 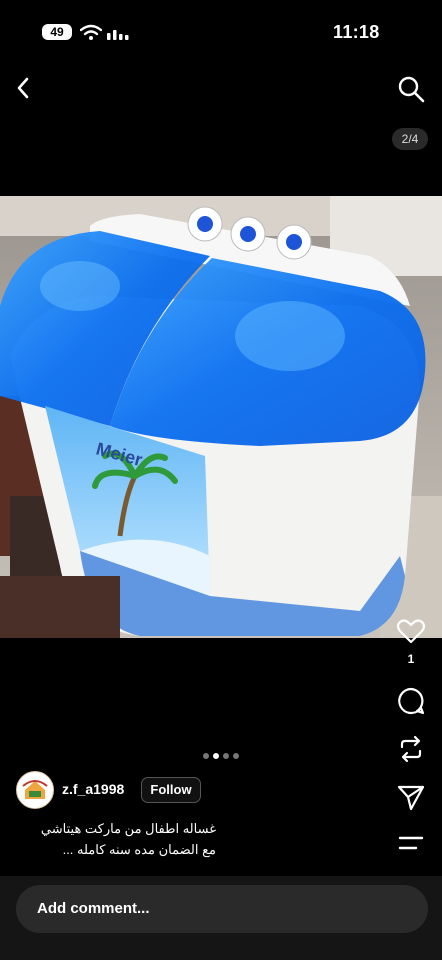 I want to click on store-logo-icon, so click(x=35, y=790).